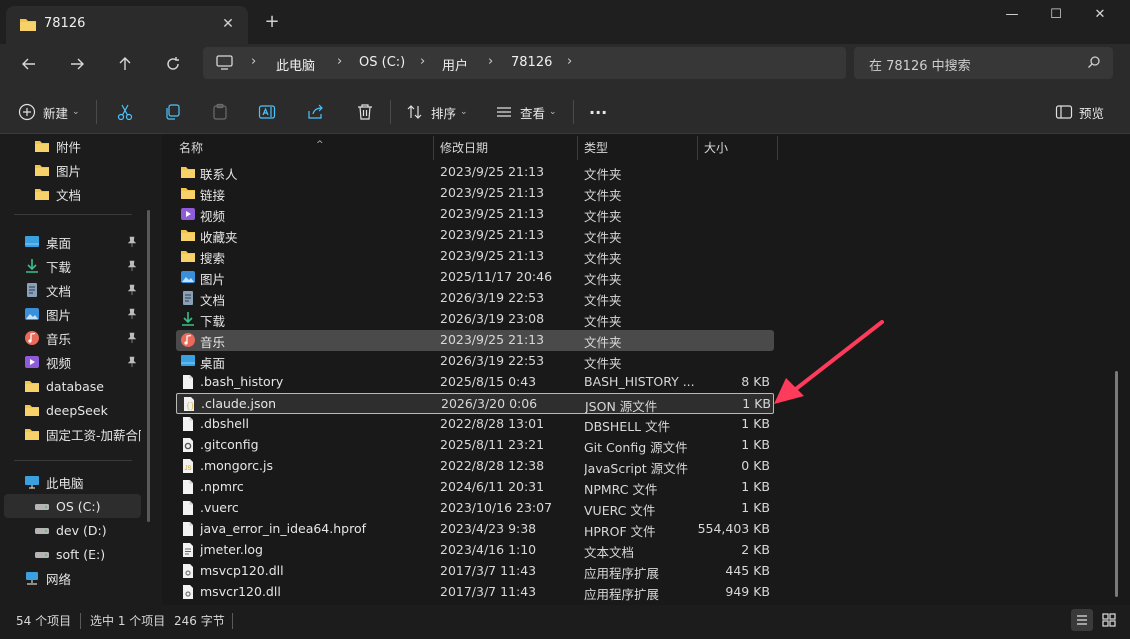 This screenshot has height=639, width=1130. Describe the element at coordinates (620, 510) in the screenshot. I see `file-type: VUERC 文件` at that location.